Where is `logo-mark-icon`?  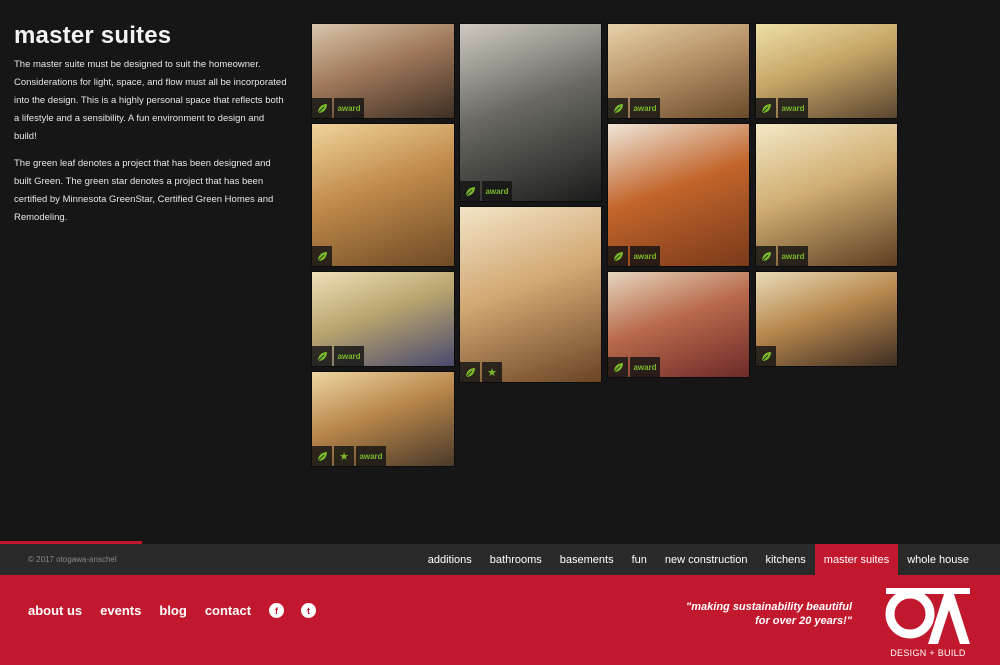
logo-mark-icon is located at coordinates (927, 616).